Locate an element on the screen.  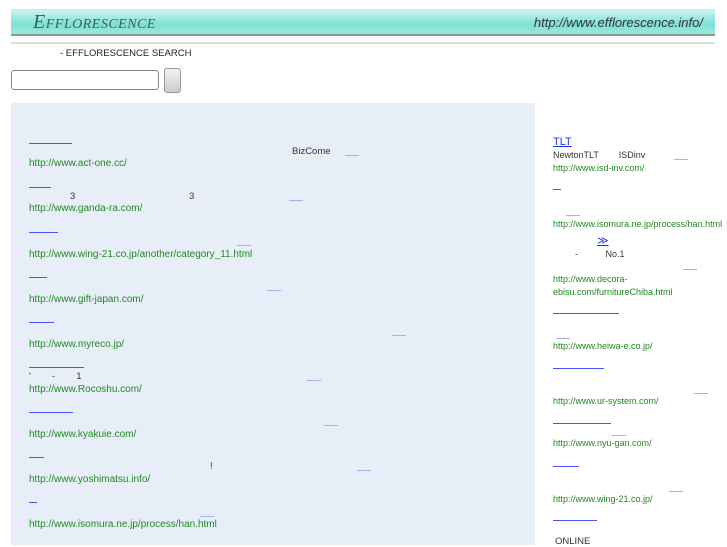
entry-desc: ' - 1 is located at coordinates (55, 376).